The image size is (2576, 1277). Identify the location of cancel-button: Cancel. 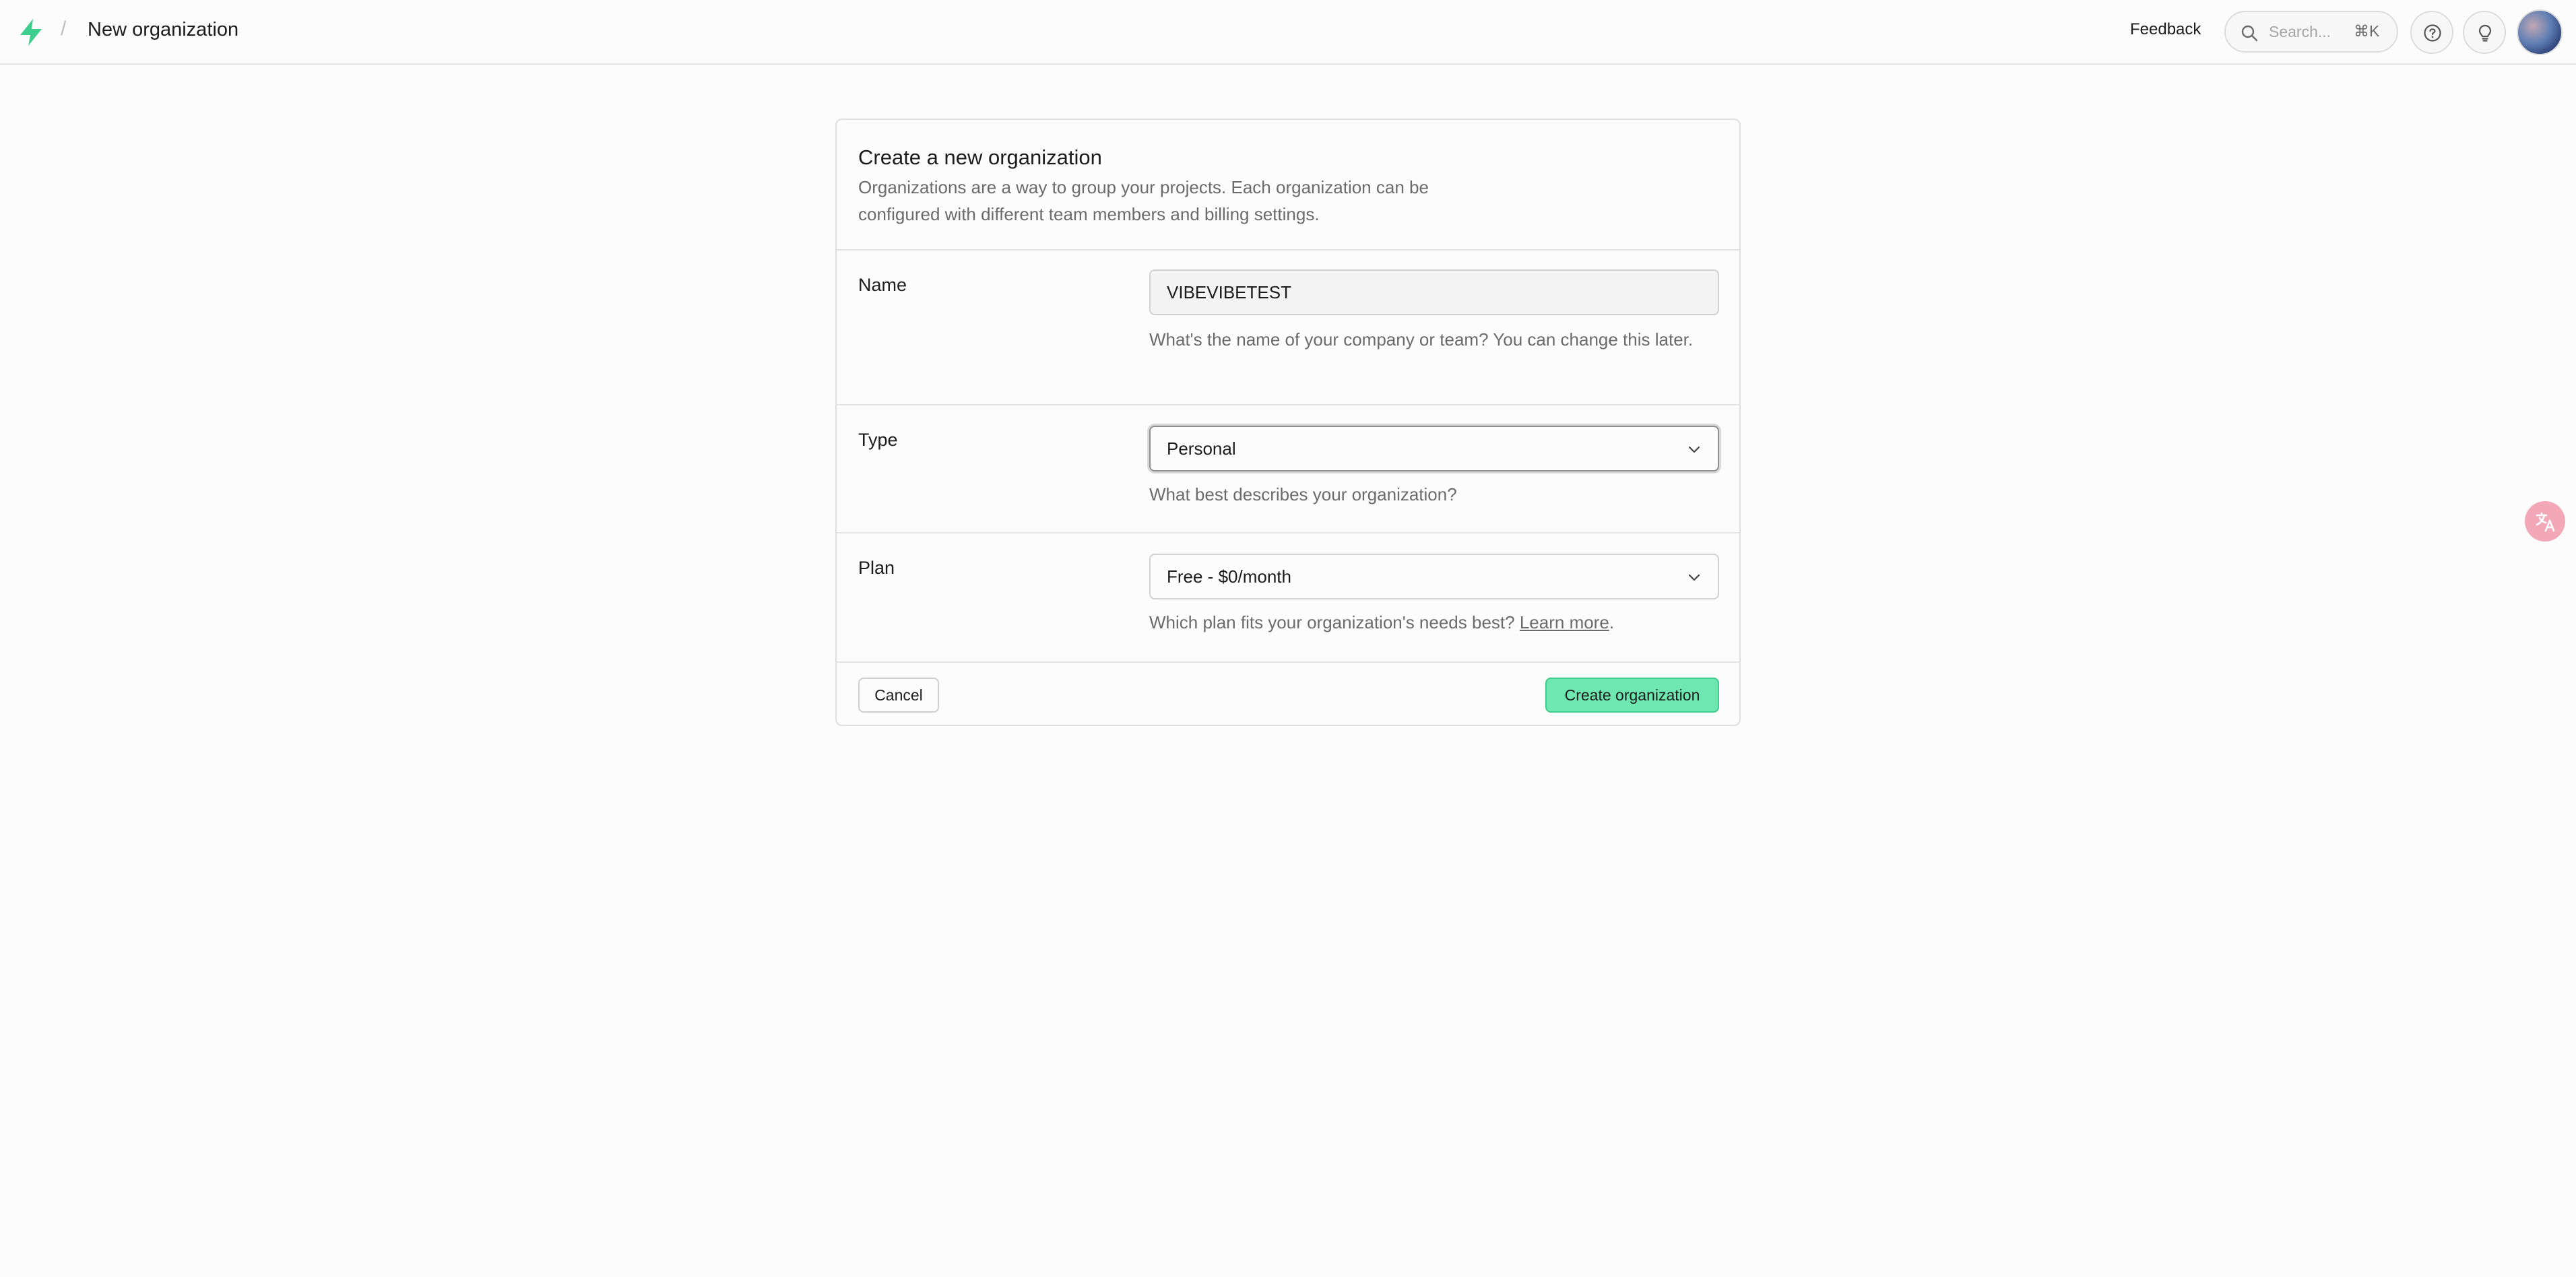
(899, 695).